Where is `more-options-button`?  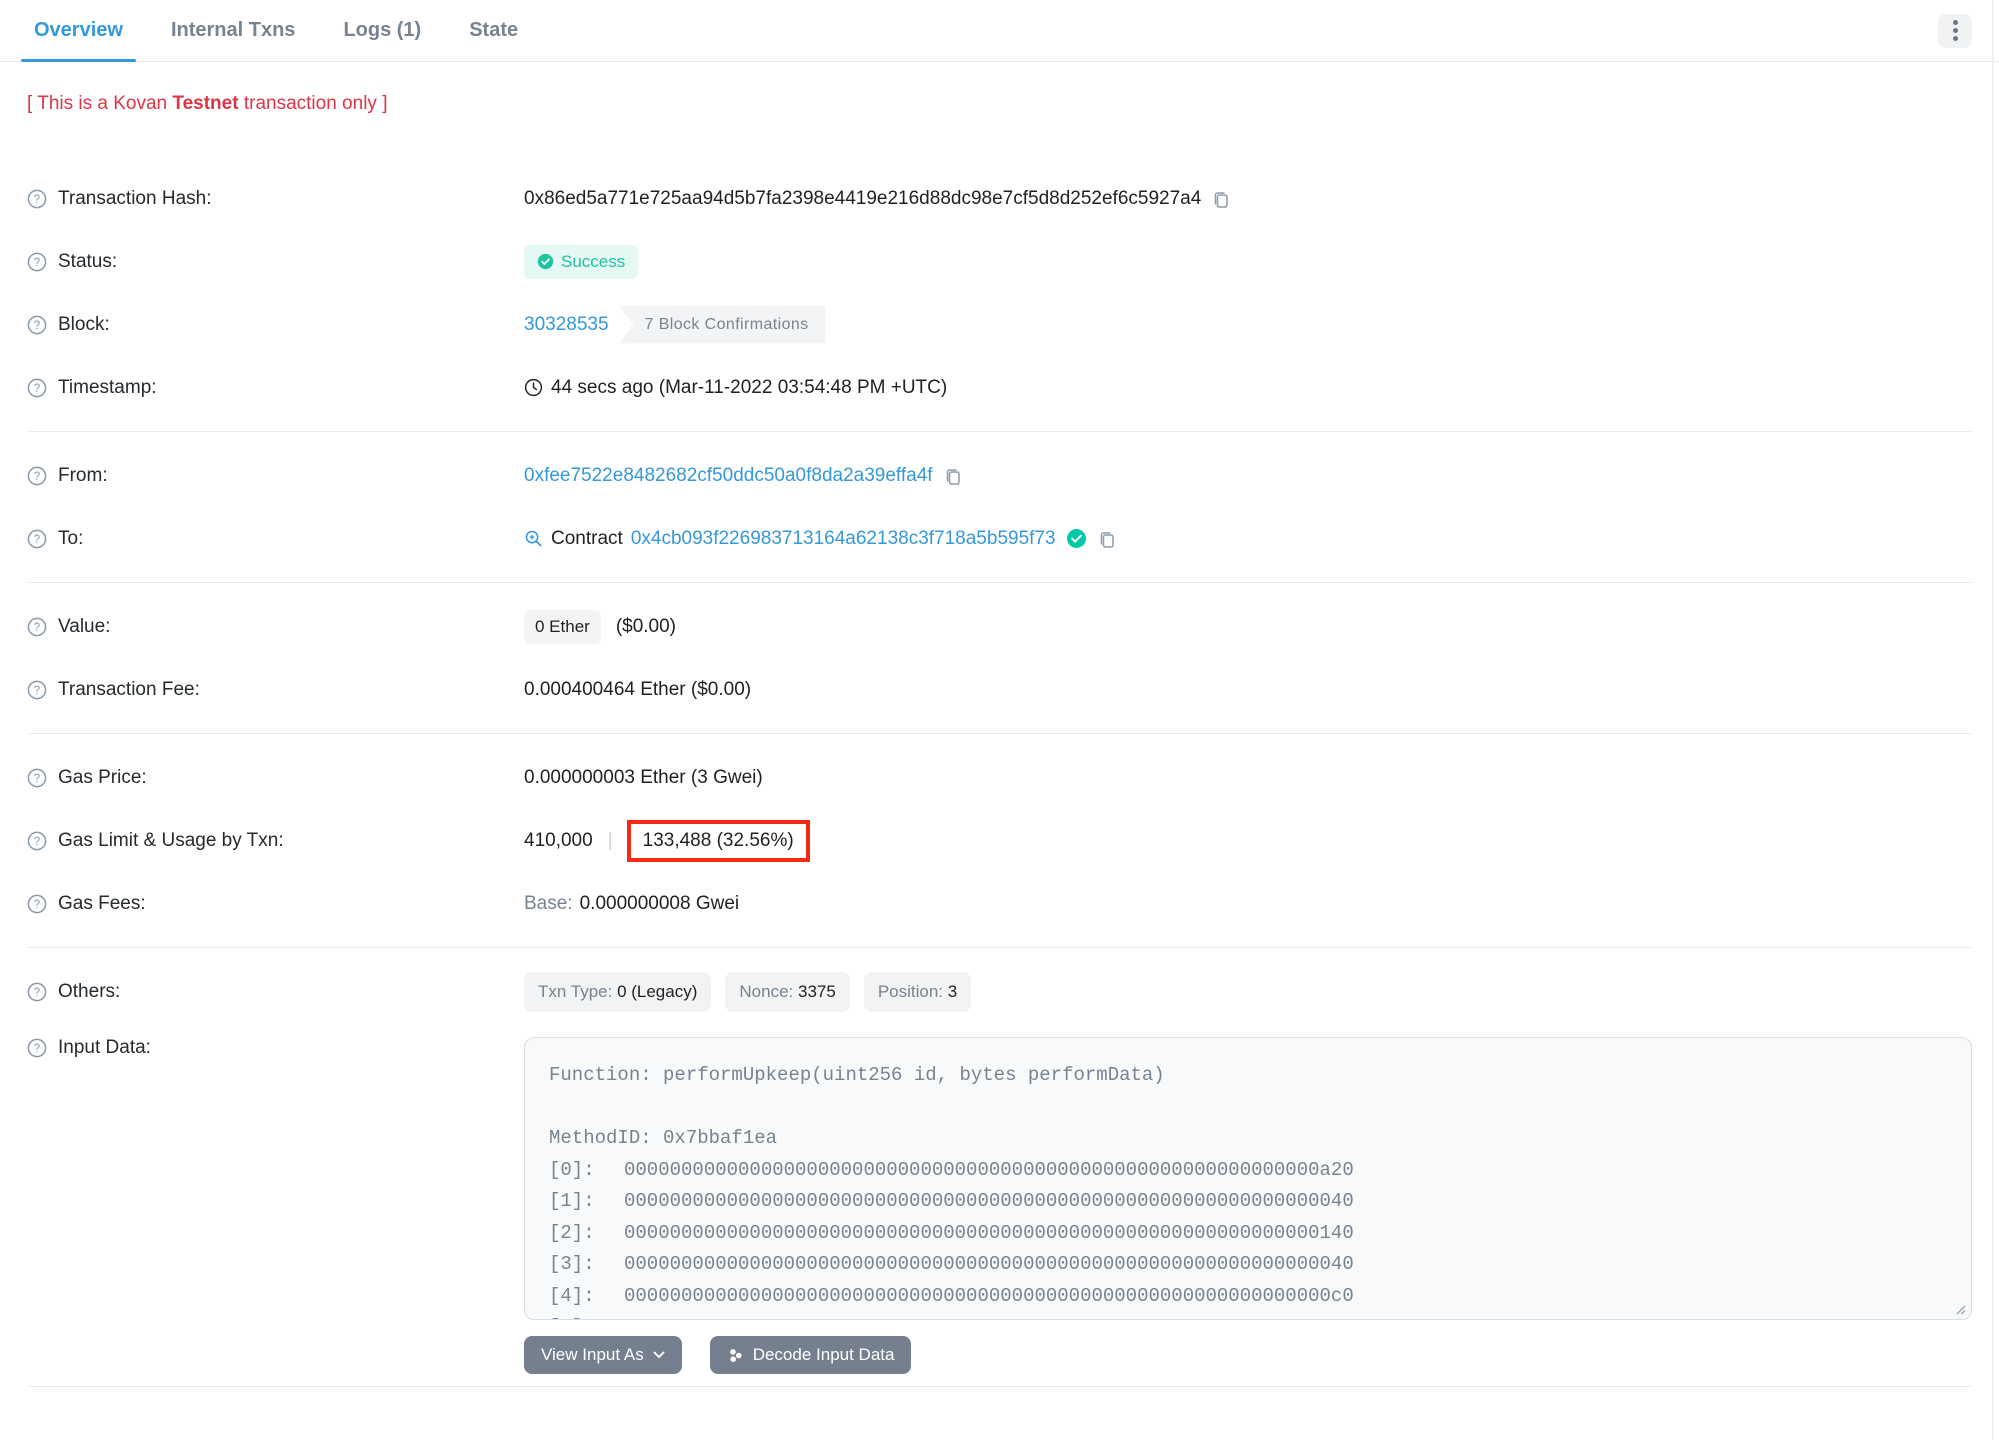 more-options-button is located at coordinates (1955, 30).